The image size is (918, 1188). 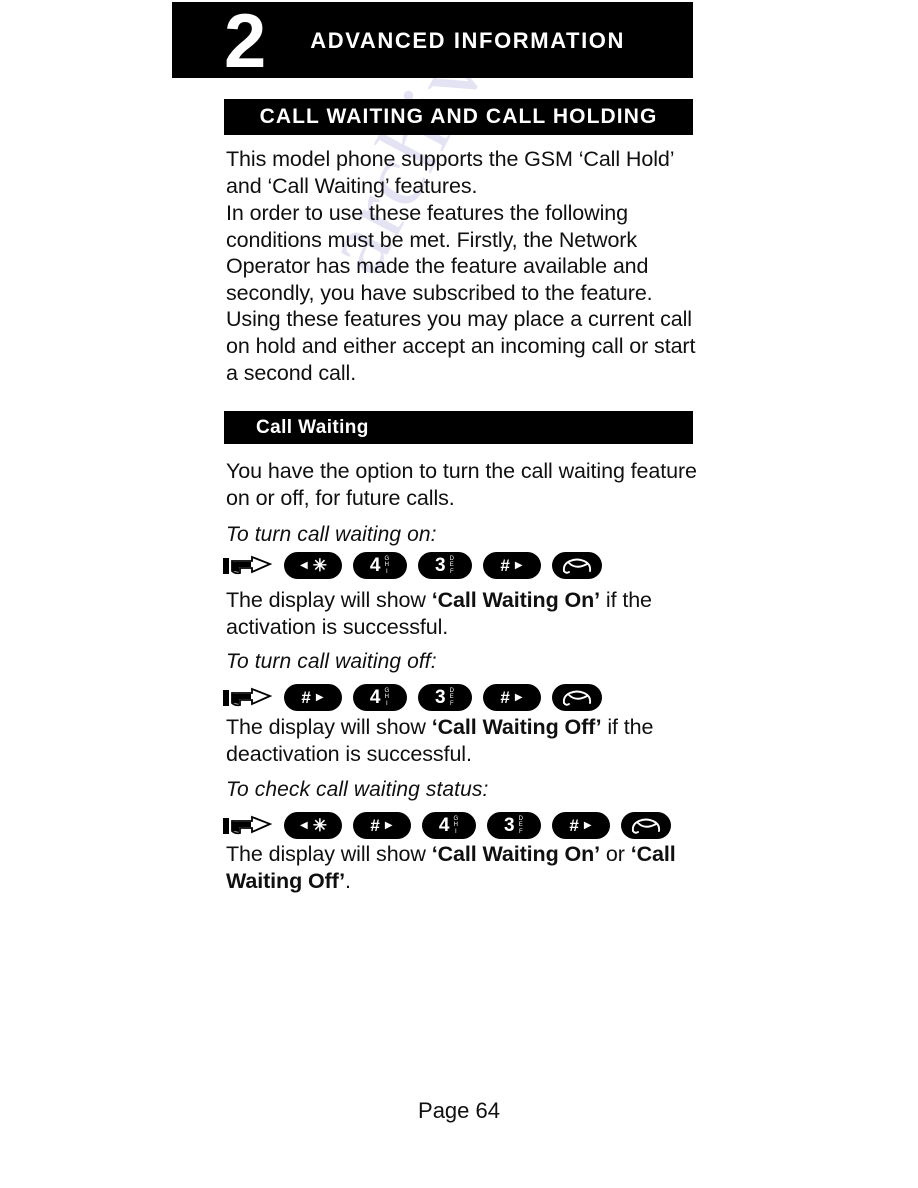 I want to click on section-title: CALL WAITING AND CALL HOLDING, so click(x=458, y=116).